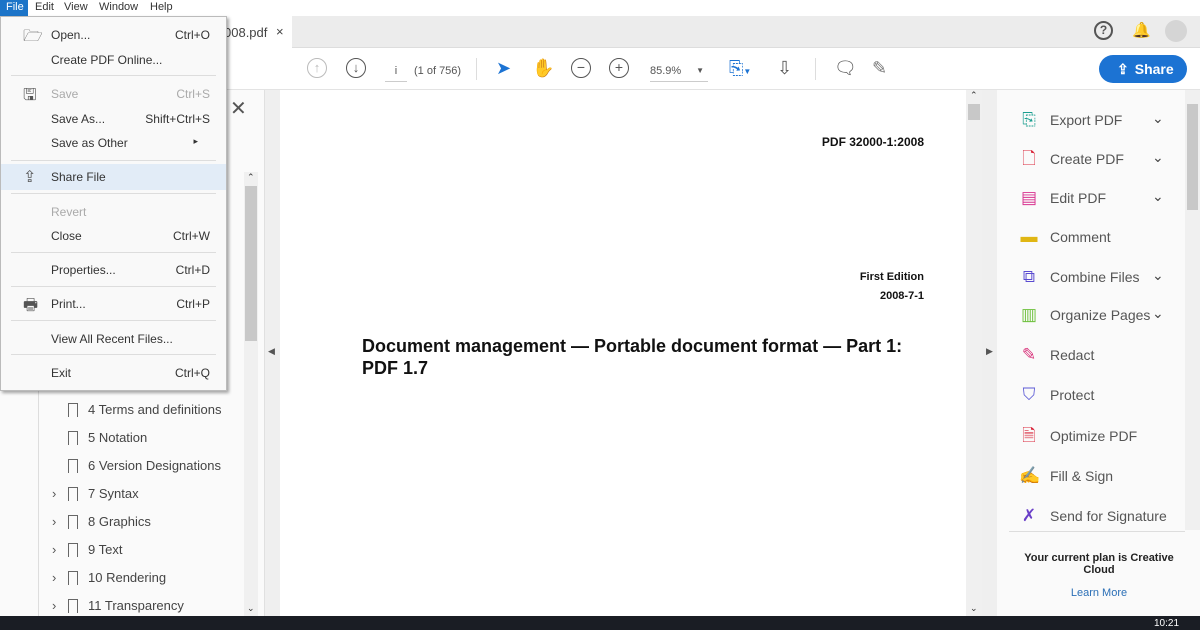  I want to click on plan-text: Your current plan is Creative Cloud, so click(1099, 564).